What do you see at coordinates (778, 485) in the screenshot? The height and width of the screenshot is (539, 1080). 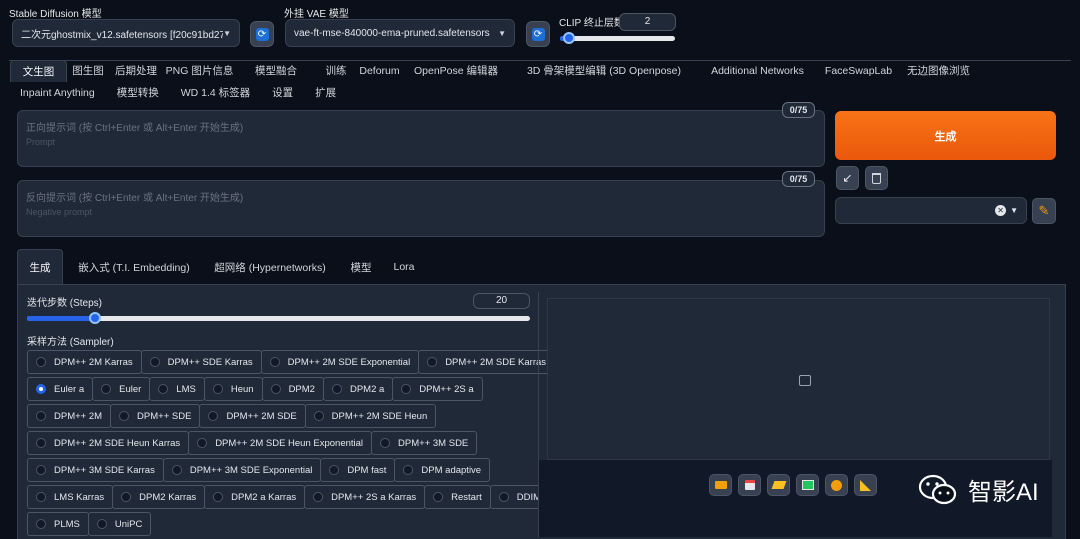 I see `zip-button` at bounding box center [778, 485].